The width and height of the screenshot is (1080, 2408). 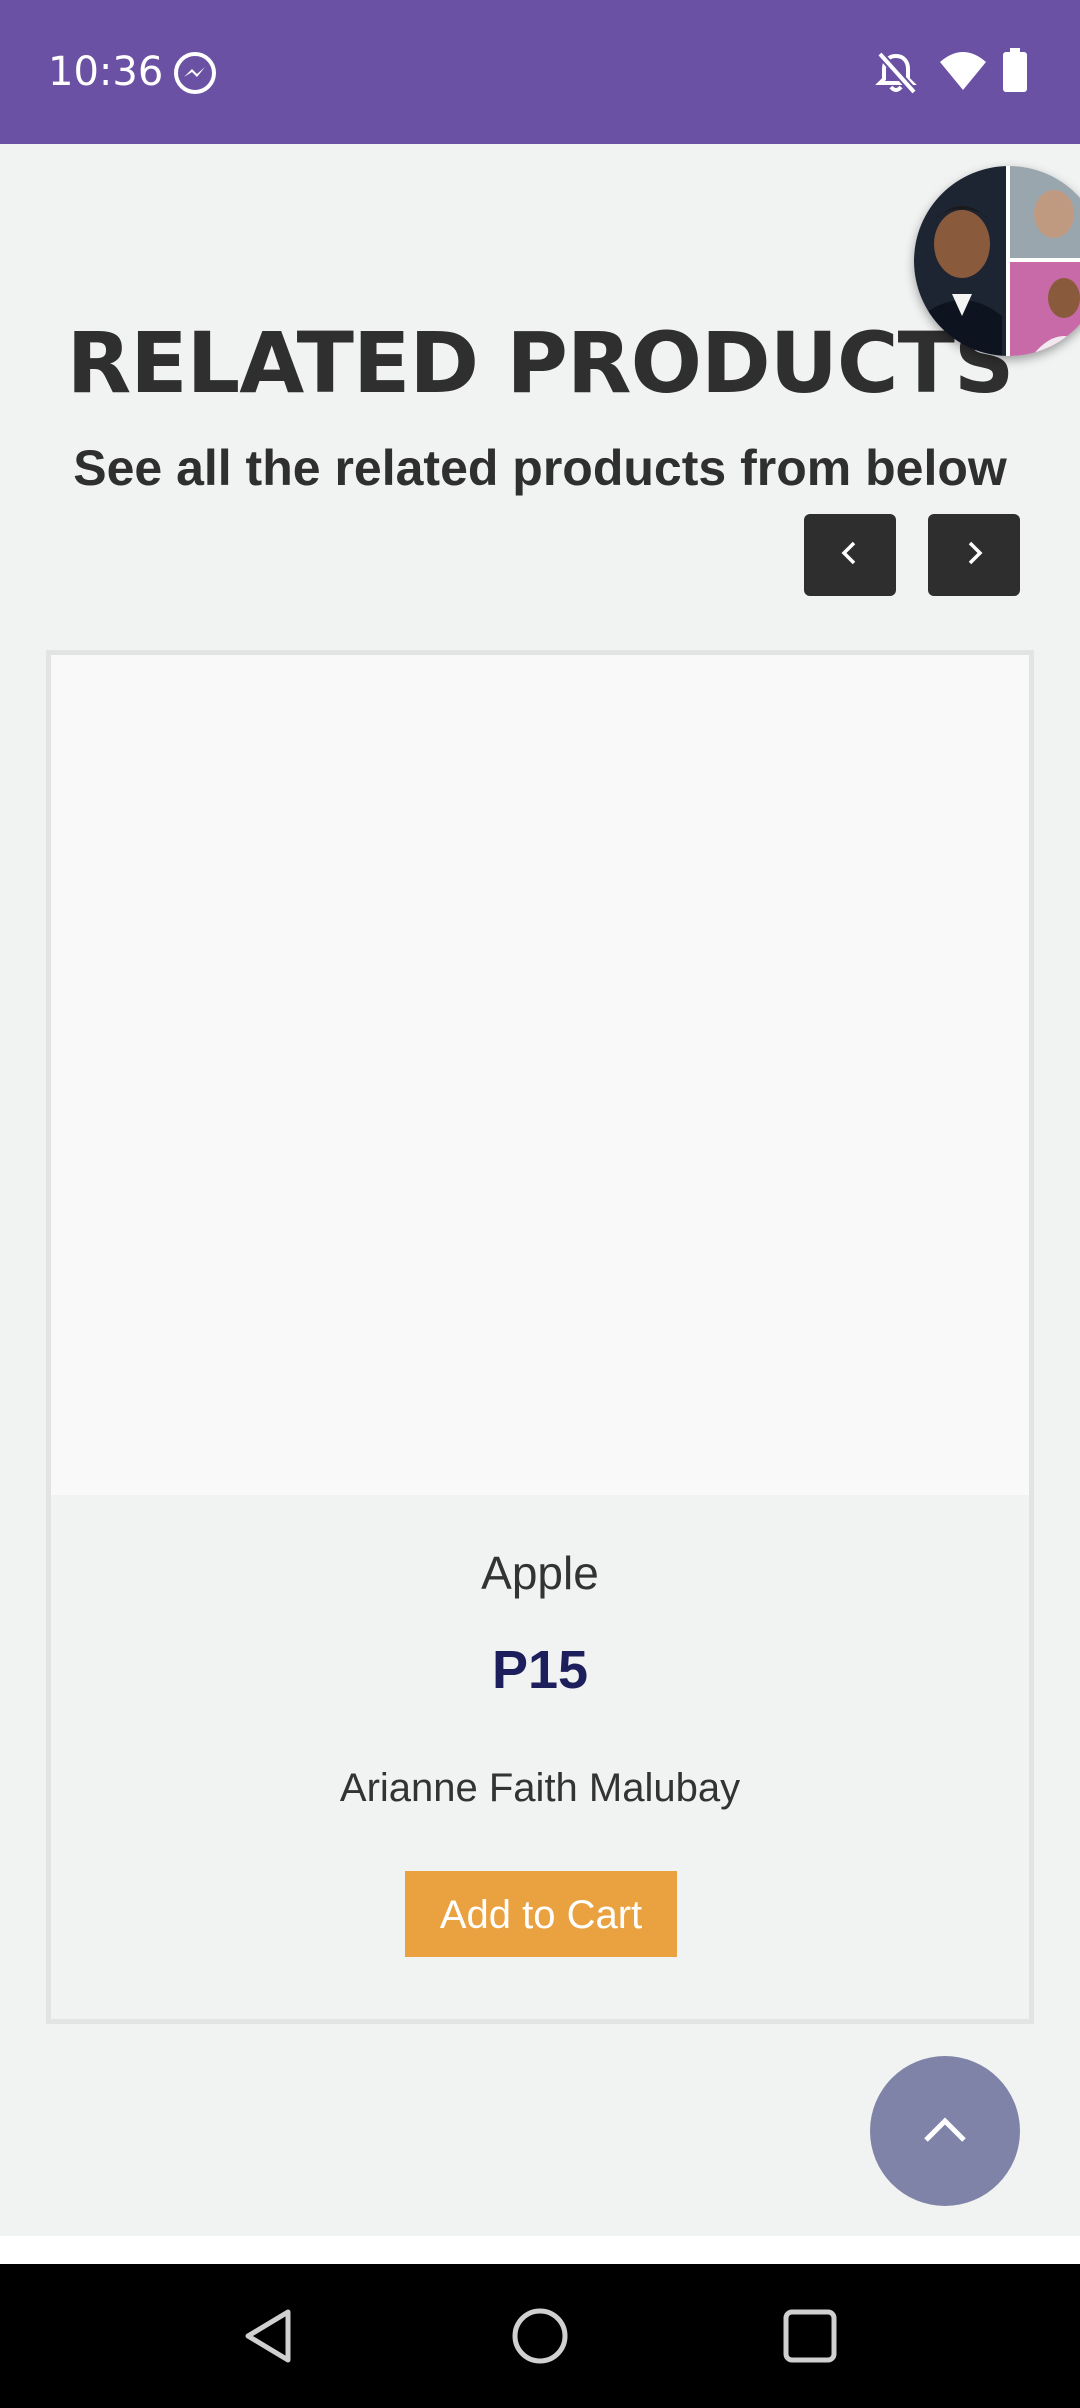 I want to click on status-time: 10:36, so click(x=106, y=72).